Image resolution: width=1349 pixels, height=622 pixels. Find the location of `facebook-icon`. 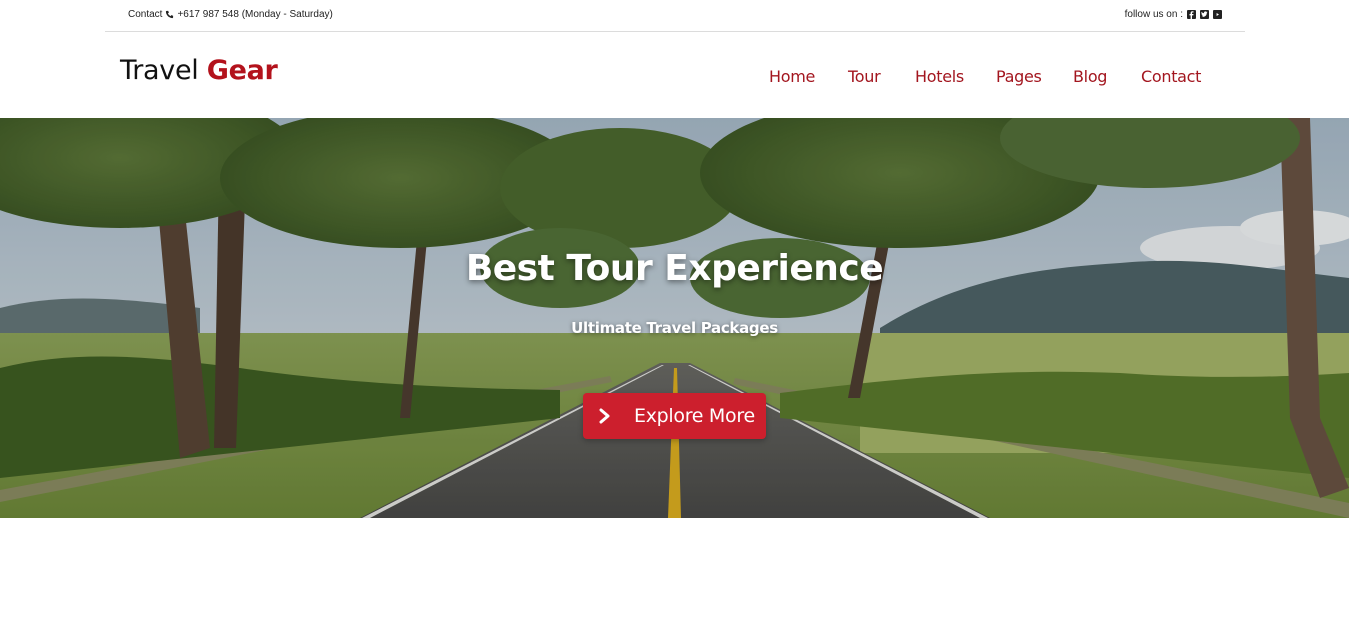

facebook-icon is located at coordinates (1191, 14).